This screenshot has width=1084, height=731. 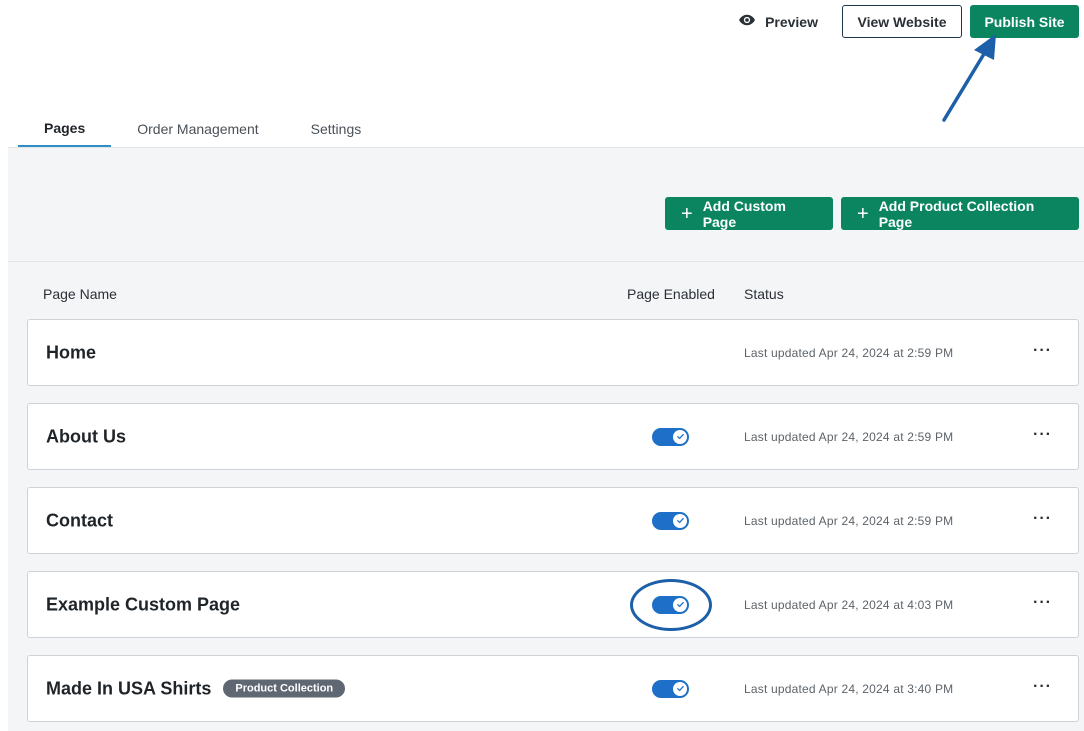 I want to click on annotation-arrow-icon, so click(x=969, y=78).